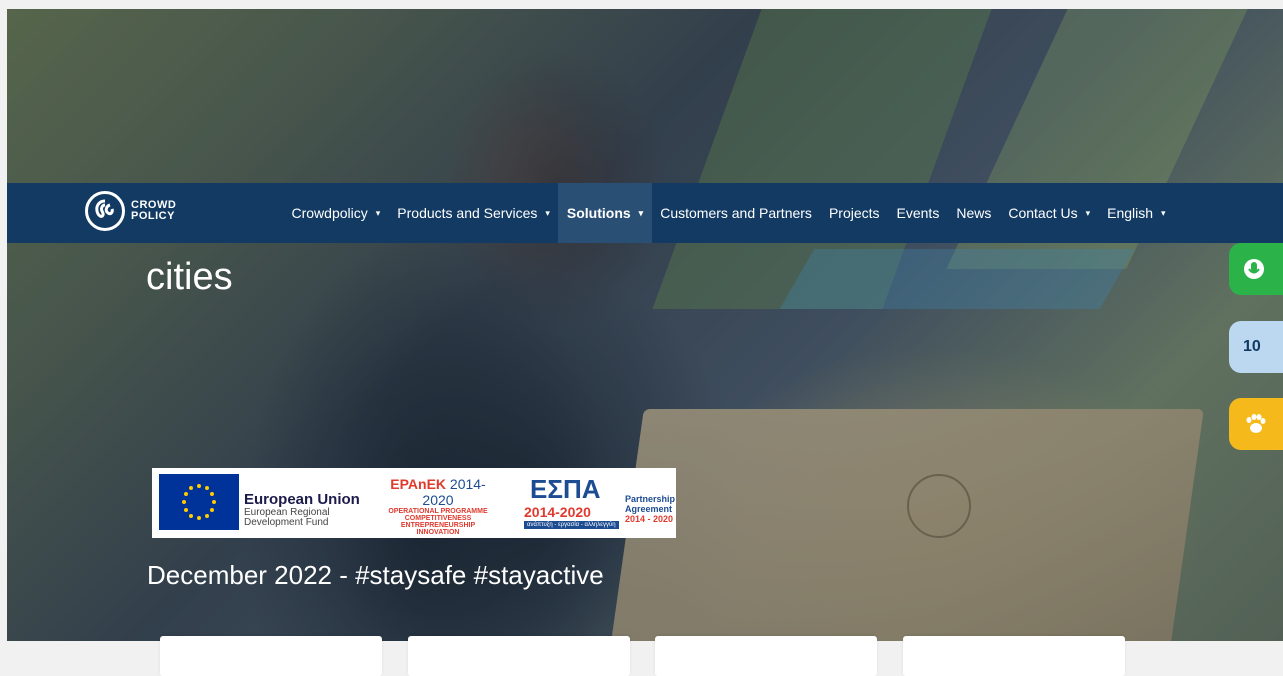  What do you see at coordinates (336, 213) in the screenshot?
I see `menu-item-crowdpolicy: Crowdpolicy ▾` at bounding box center [336, 213].